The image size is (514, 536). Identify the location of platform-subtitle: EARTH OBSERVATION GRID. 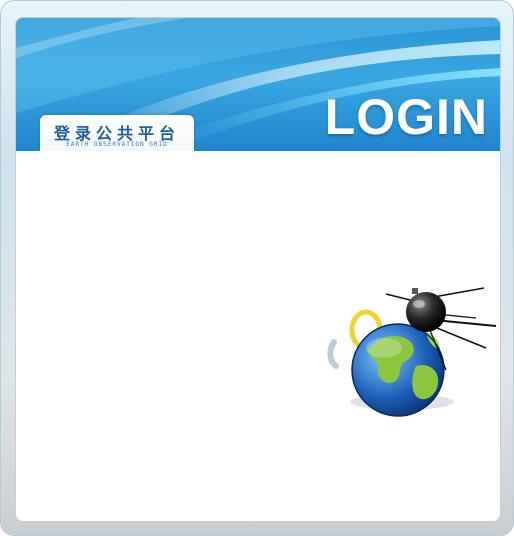
(117, 144).